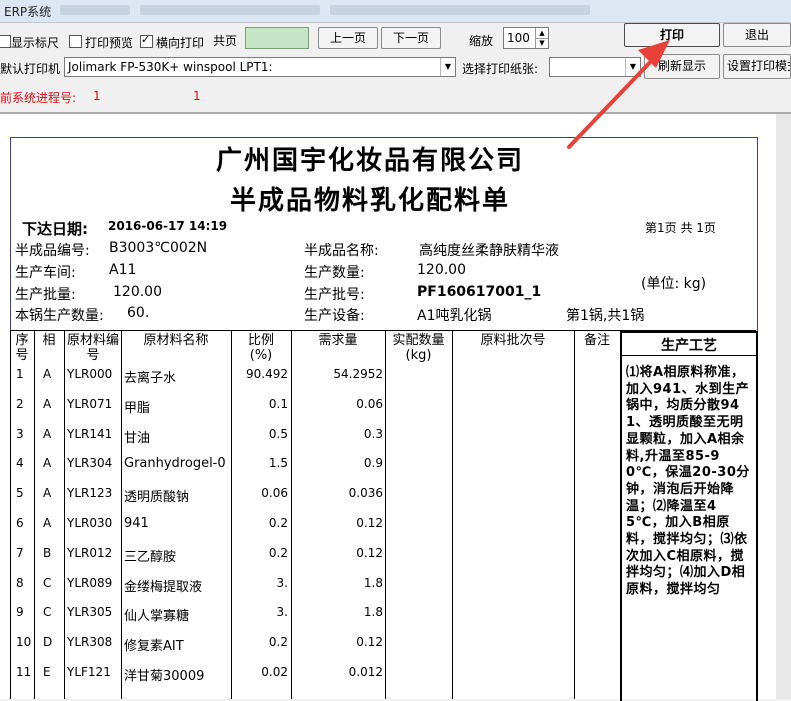  Describe the element at coordinates (47, 552) in the screenshot. I see `table-cell-phase: B` at that location.